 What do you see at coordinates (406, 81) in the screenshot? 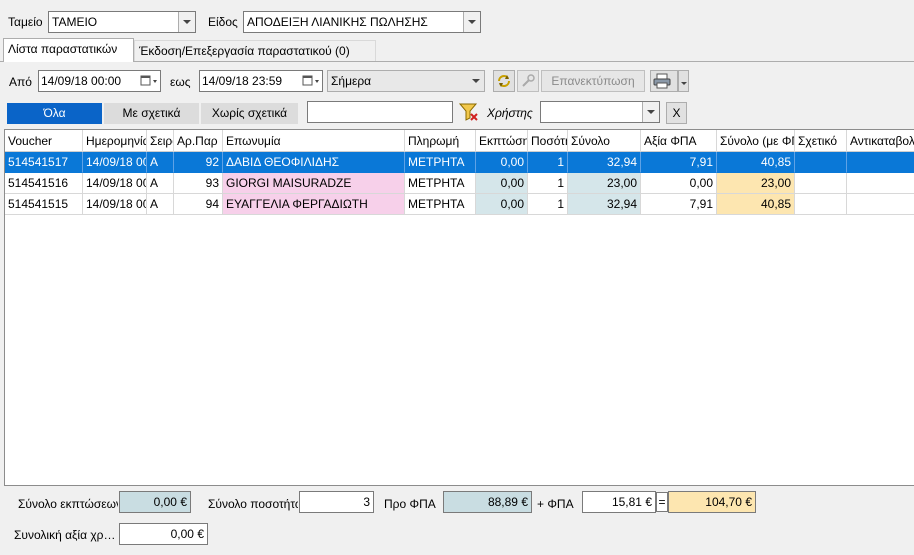
I see `period-select: Σήμερα` at bounding box center [406, 81].